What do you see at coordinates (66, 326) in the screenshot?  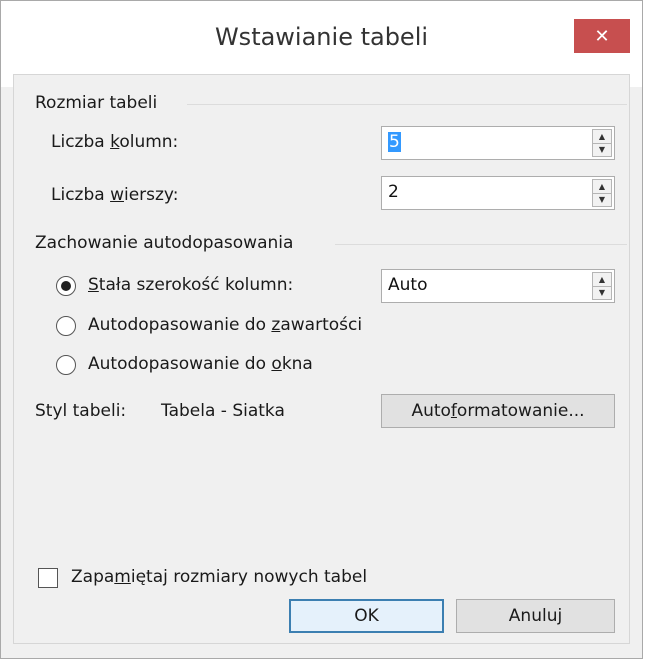 I see `autofit-contents-radio` at bounding box center [66, 326].